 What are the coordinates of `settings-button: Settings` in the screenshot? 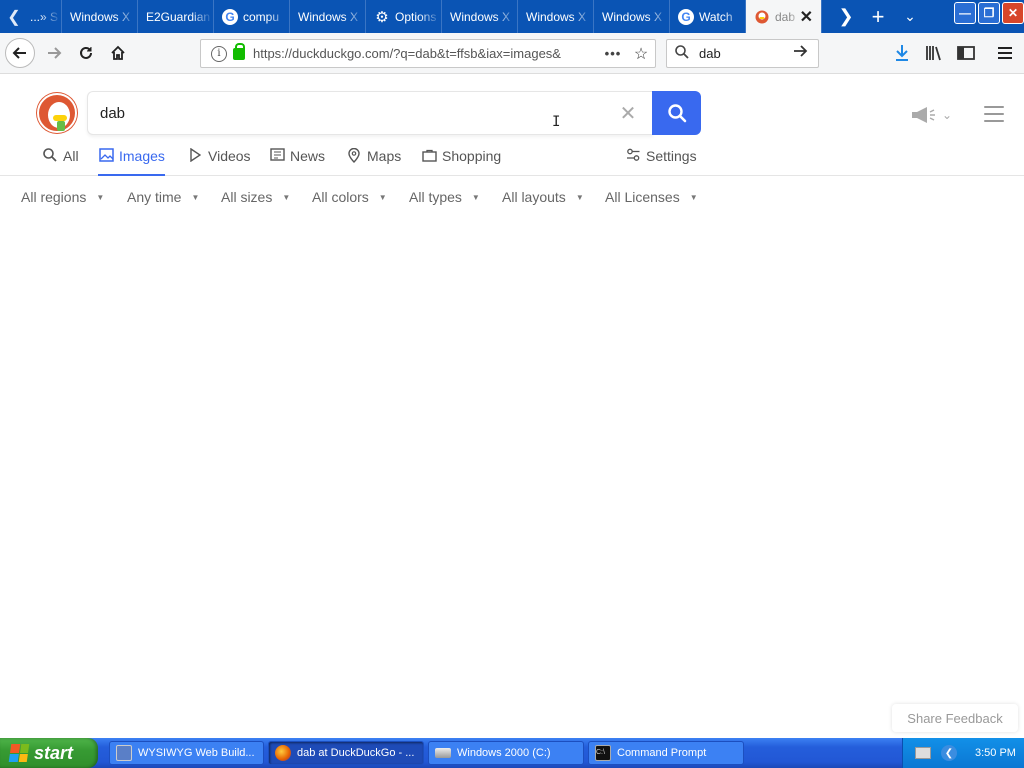 It's located at (661, 162).